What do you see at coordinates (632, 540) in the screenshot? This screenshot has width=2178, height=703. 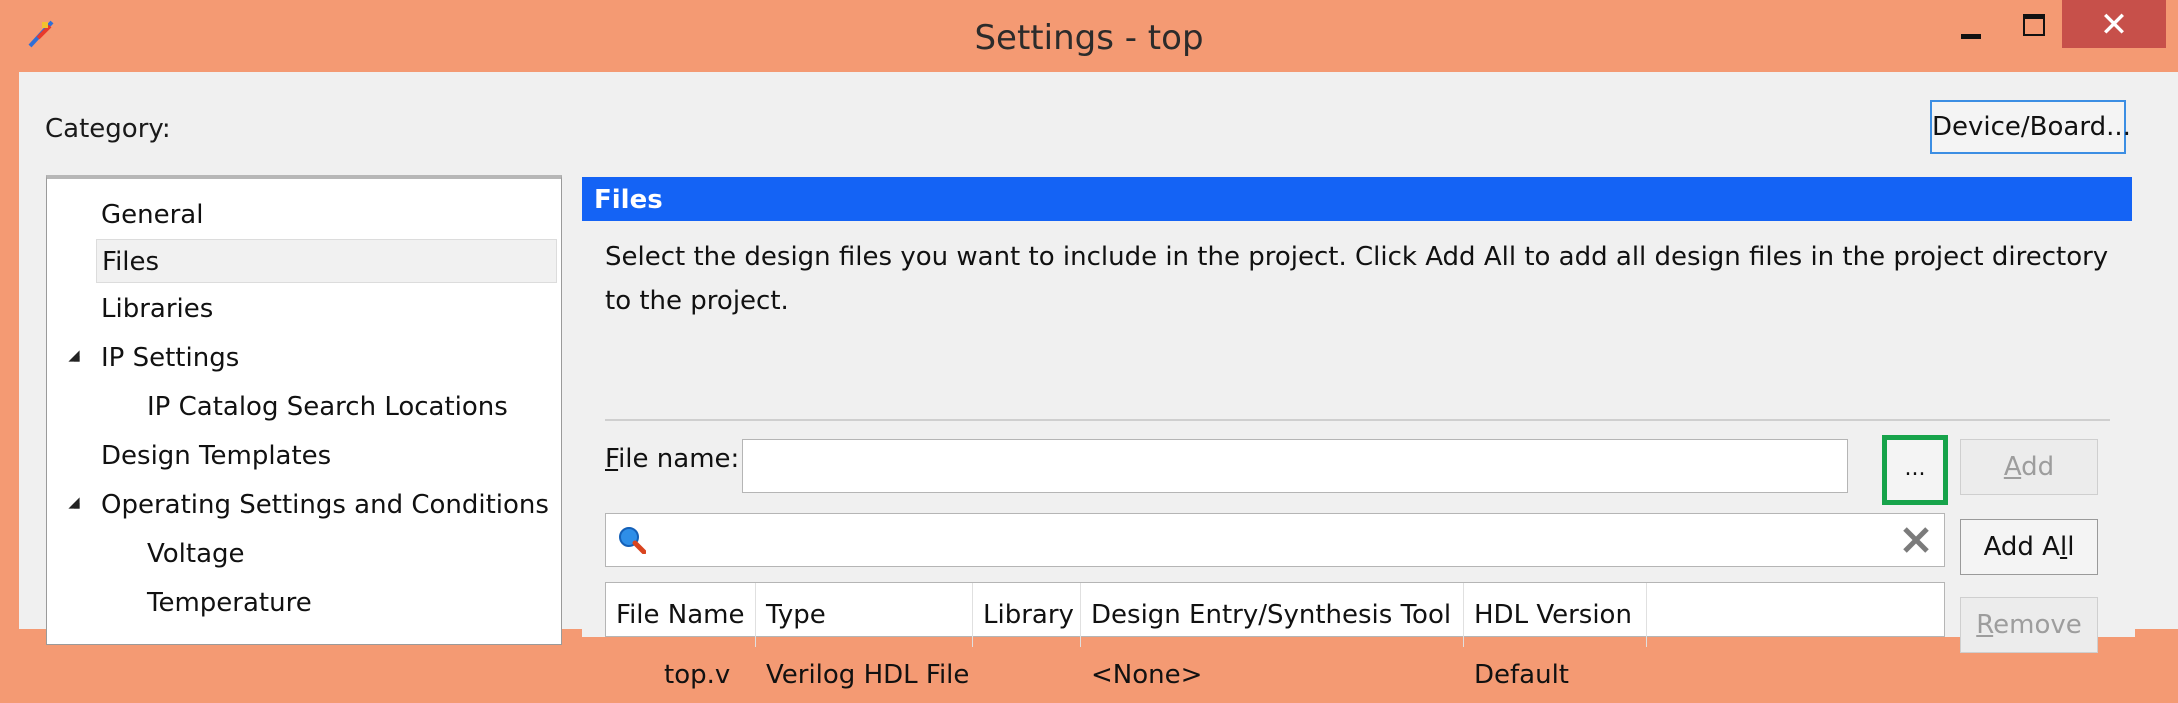 I see `search-icon` at bounding box center [632, 540].